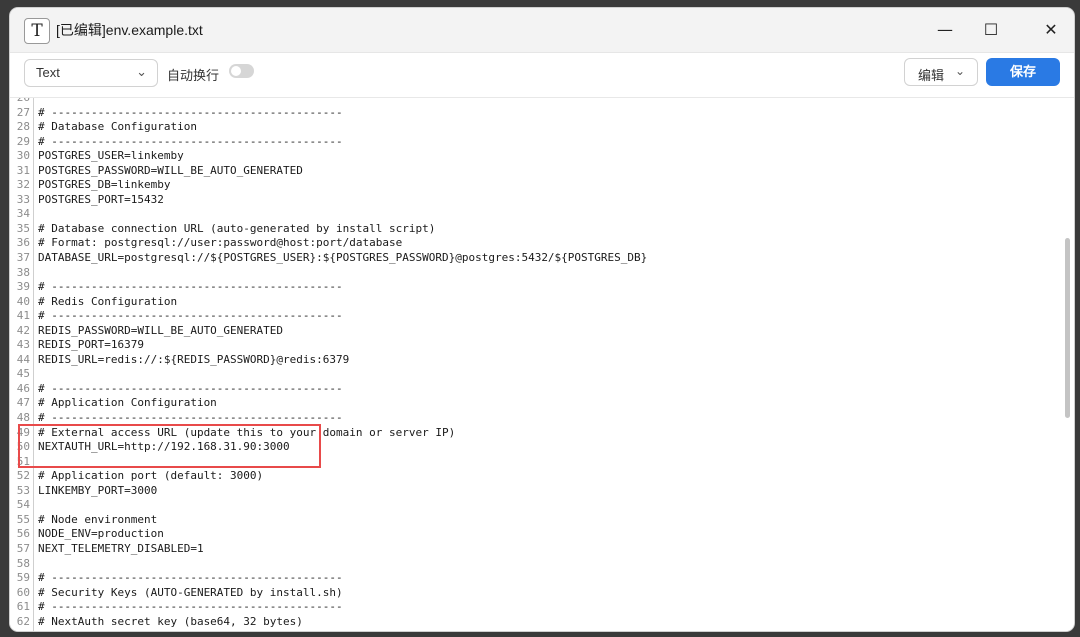 The height and width of the screenshot is (637, 1080). What do you see at coordinates (535, 374) in the screenshot?
I see `code-line: 45` at bounding box center [535, 374].